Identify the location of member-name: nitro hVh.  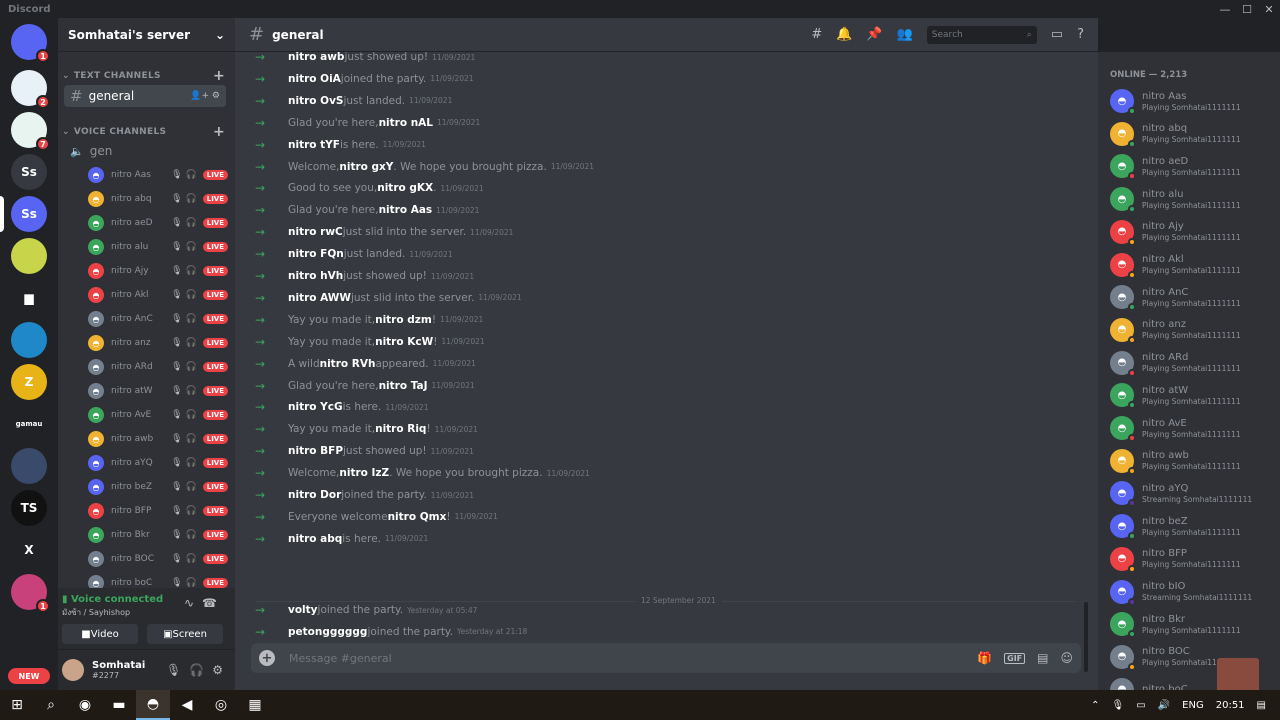
(315, 276).